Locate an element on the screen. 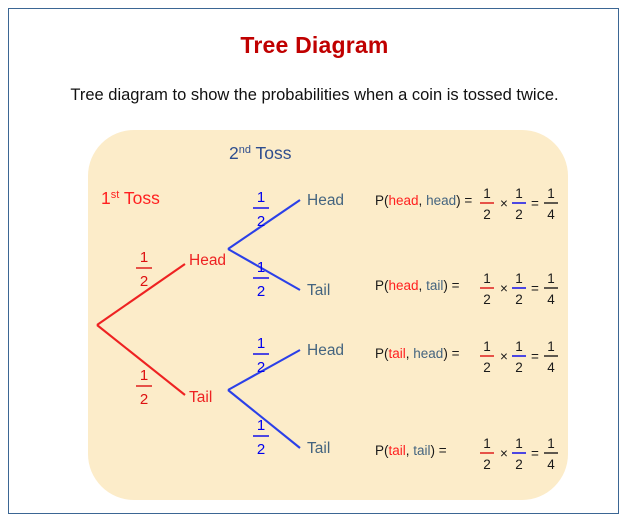 This screenshot has height=524, width=629. stage2-heading: 2nd Toss is located at coordinates (260, 153).